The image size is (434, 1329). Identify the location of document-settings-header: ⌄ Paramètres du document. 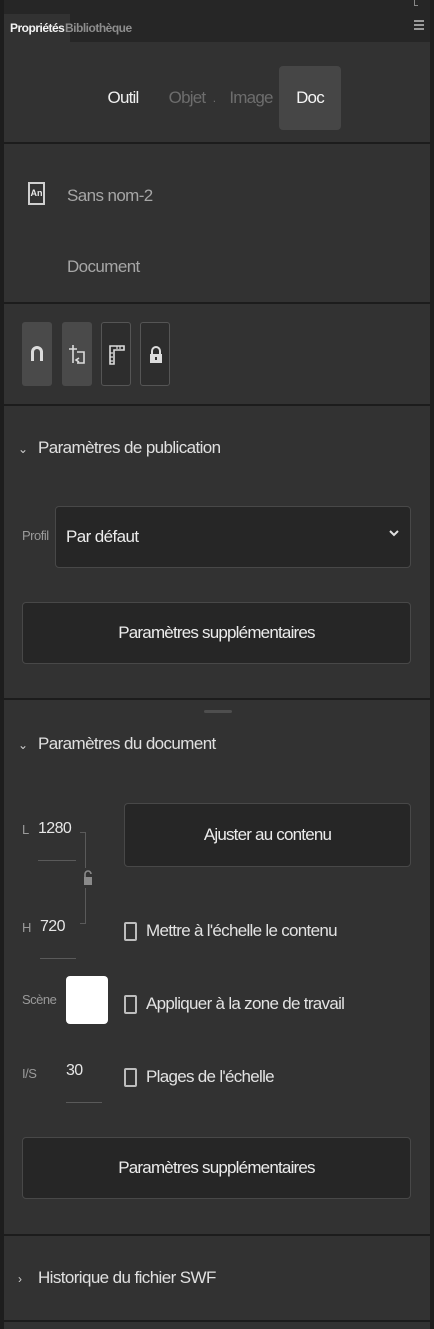
(117, 744).